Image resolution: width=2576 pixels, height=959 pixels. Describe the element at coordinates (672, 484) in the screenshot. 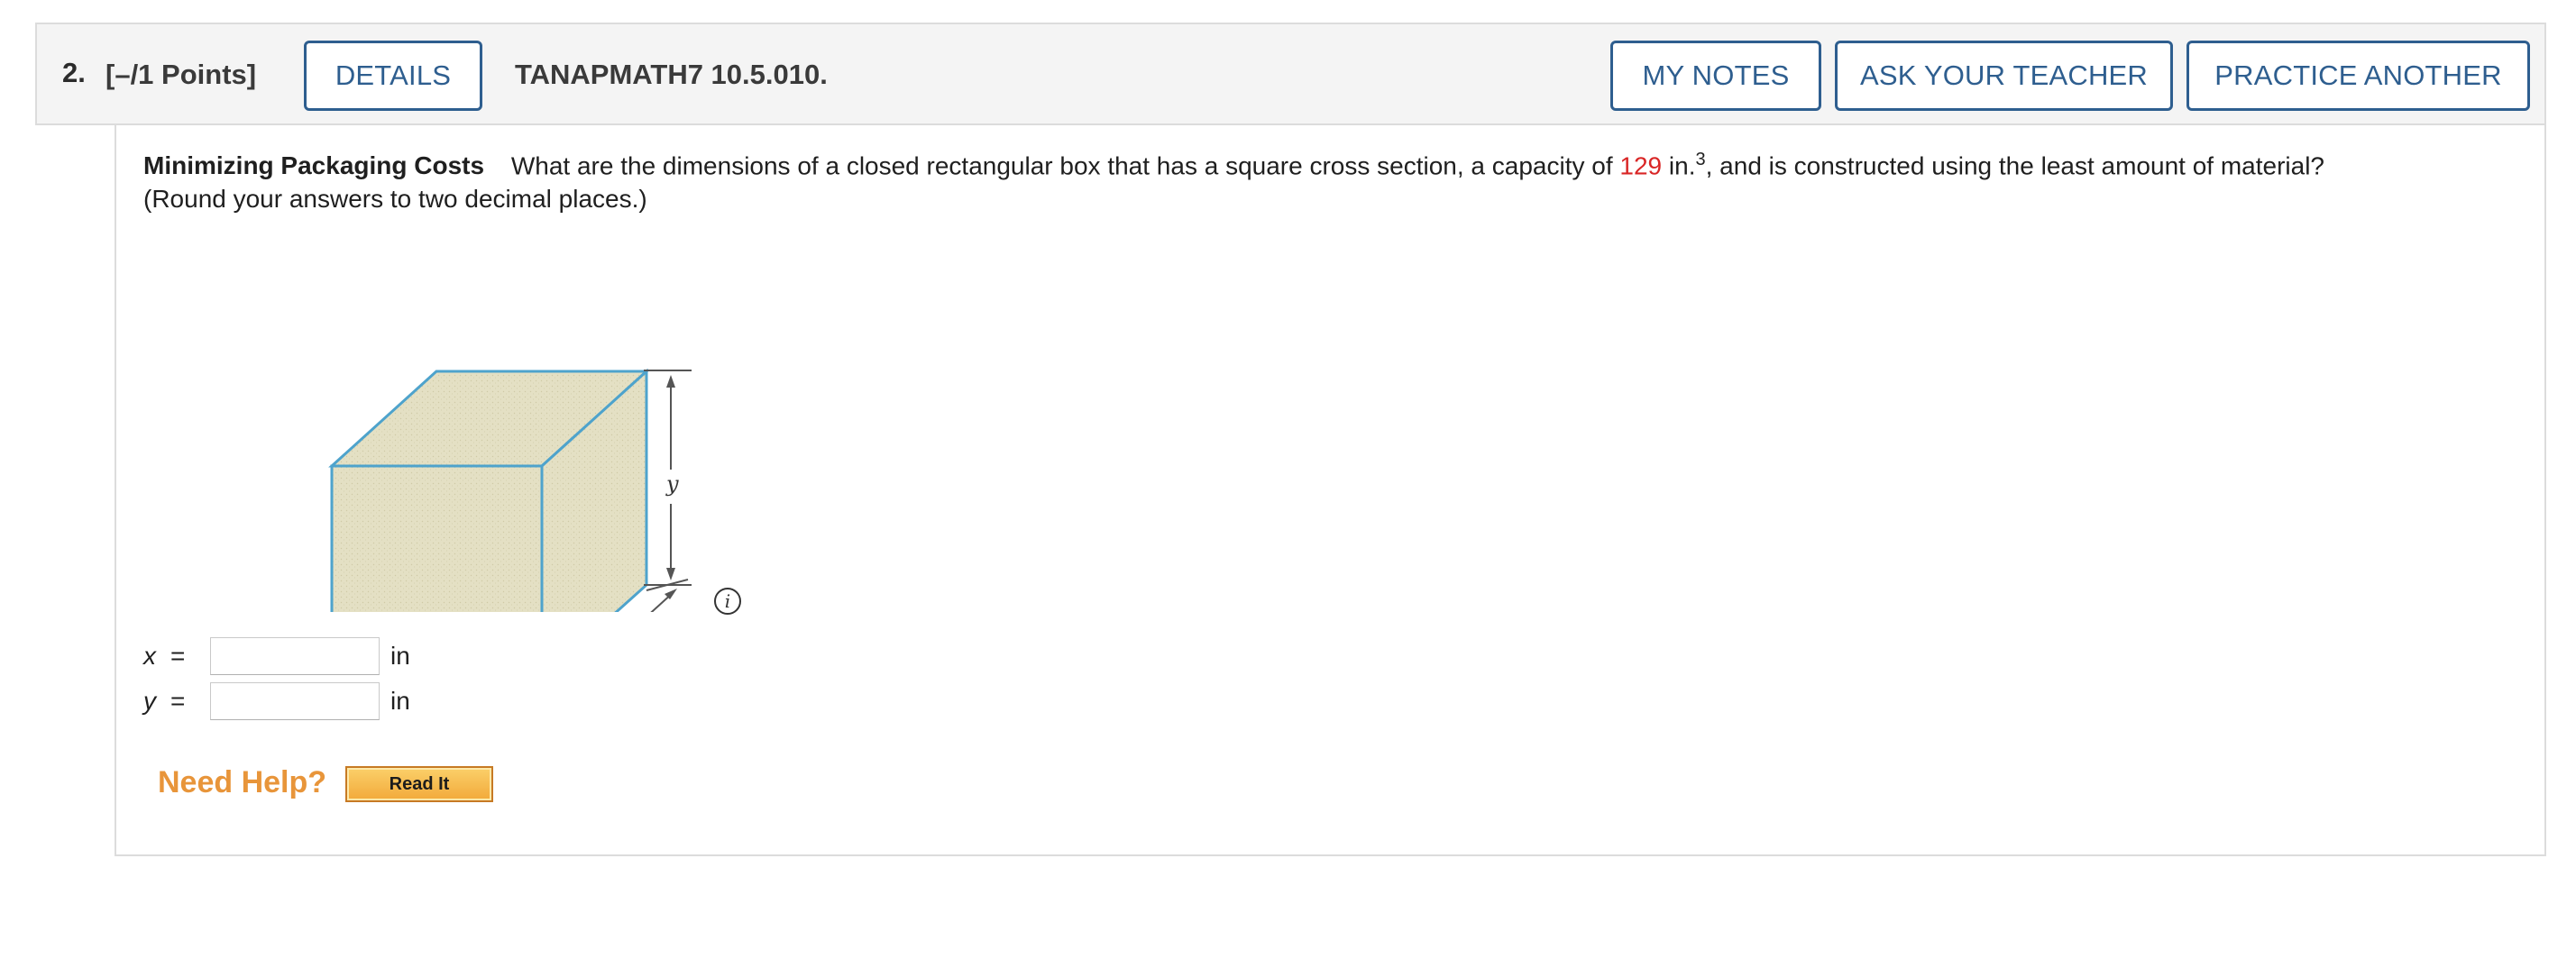

I see `y-label: y` at that location.